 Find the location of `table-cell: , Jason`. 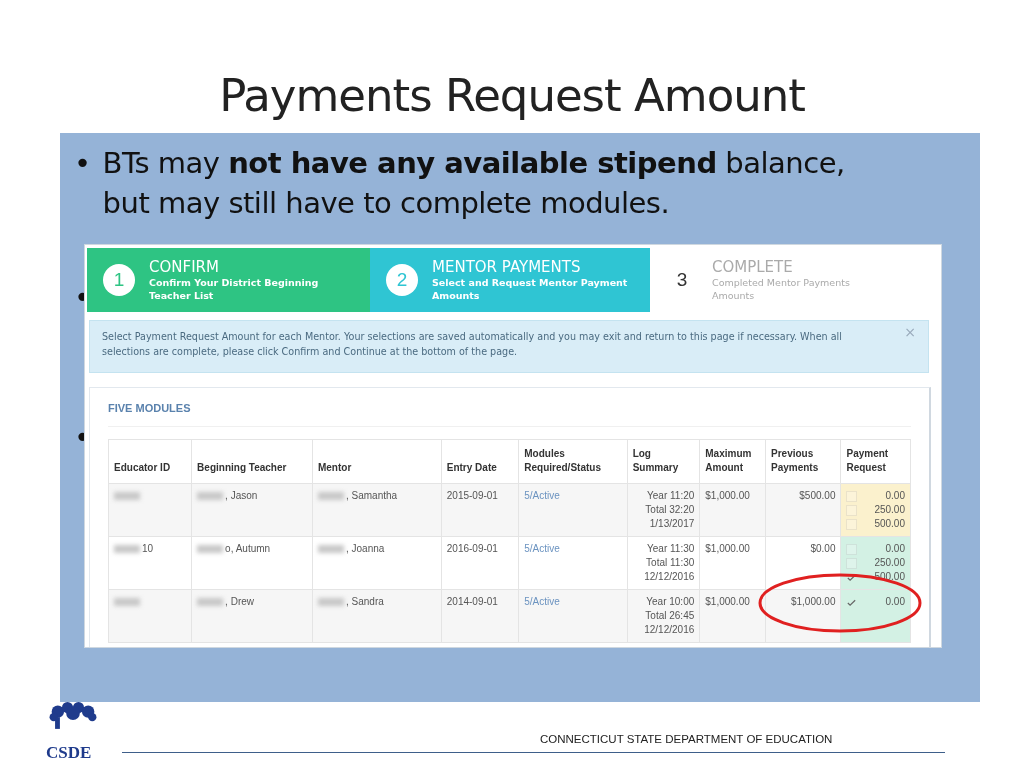

table-cell: , Jason is located at coordinates (252, 510).